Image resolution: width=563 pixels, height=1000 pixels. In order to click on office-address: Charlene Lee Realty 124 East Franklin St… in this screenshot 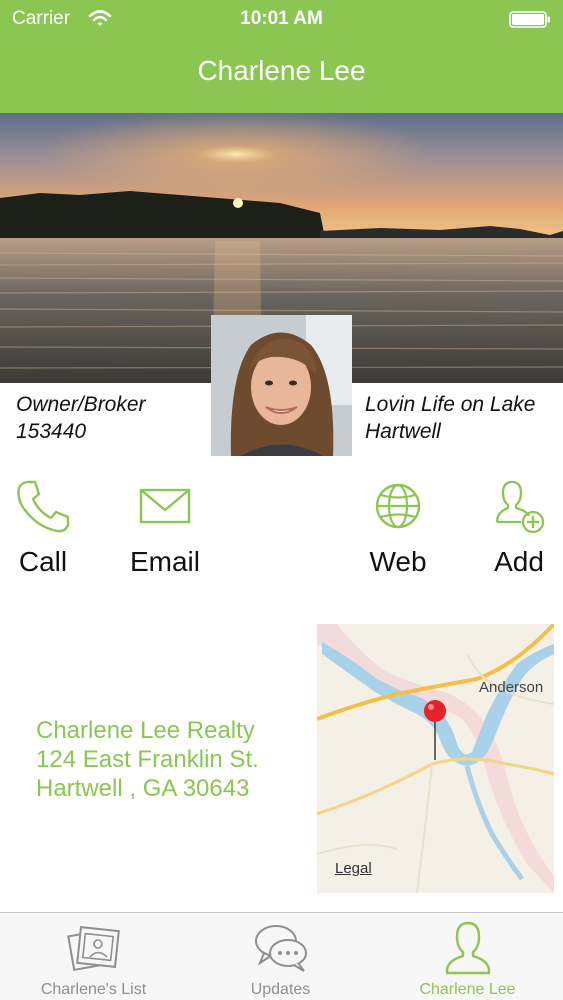, I will do `click(147, 759)`.